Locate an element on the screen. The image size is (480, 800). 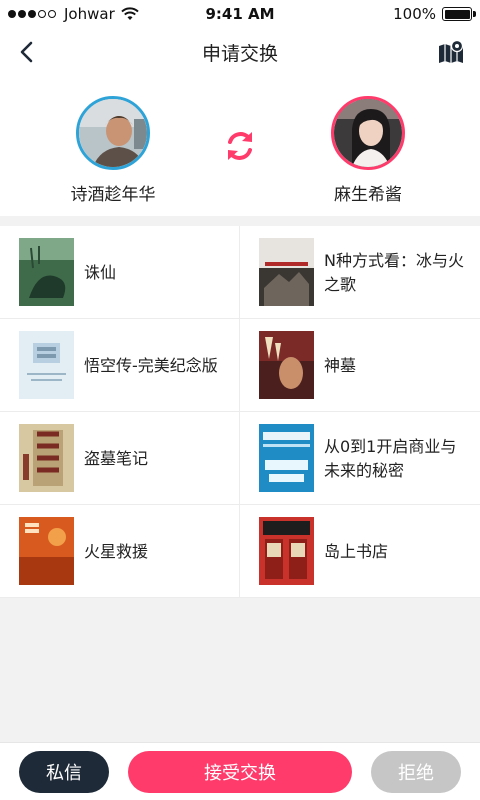
section-divider is located at coordinates (240, 221).